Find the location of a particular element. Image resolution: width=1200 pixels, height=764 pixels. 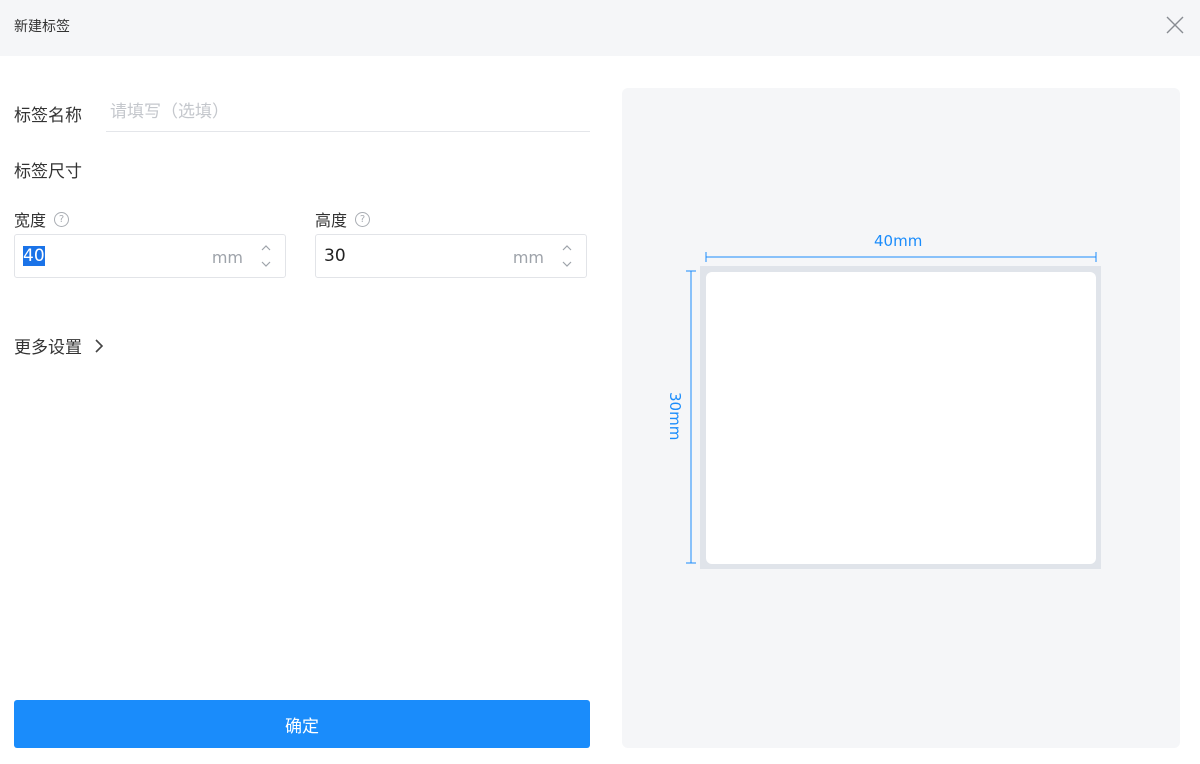

height-dimension-line is located at coordinates (691, 417).